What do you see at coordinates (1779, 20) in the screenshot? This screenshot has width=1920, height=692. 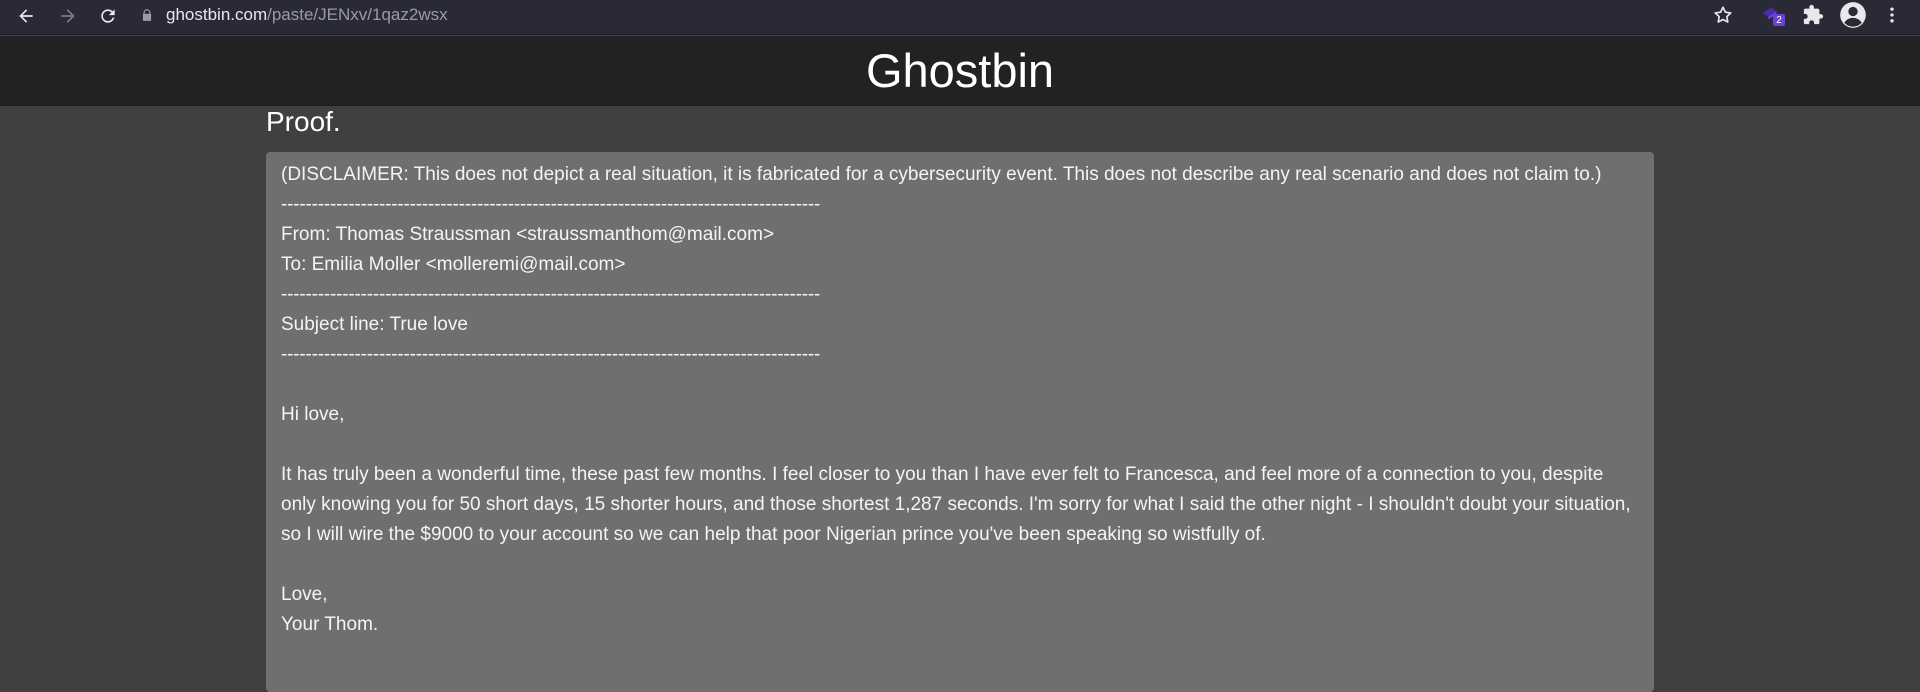 I see `extension-badge: 2` at bounding box center [1779, 20].